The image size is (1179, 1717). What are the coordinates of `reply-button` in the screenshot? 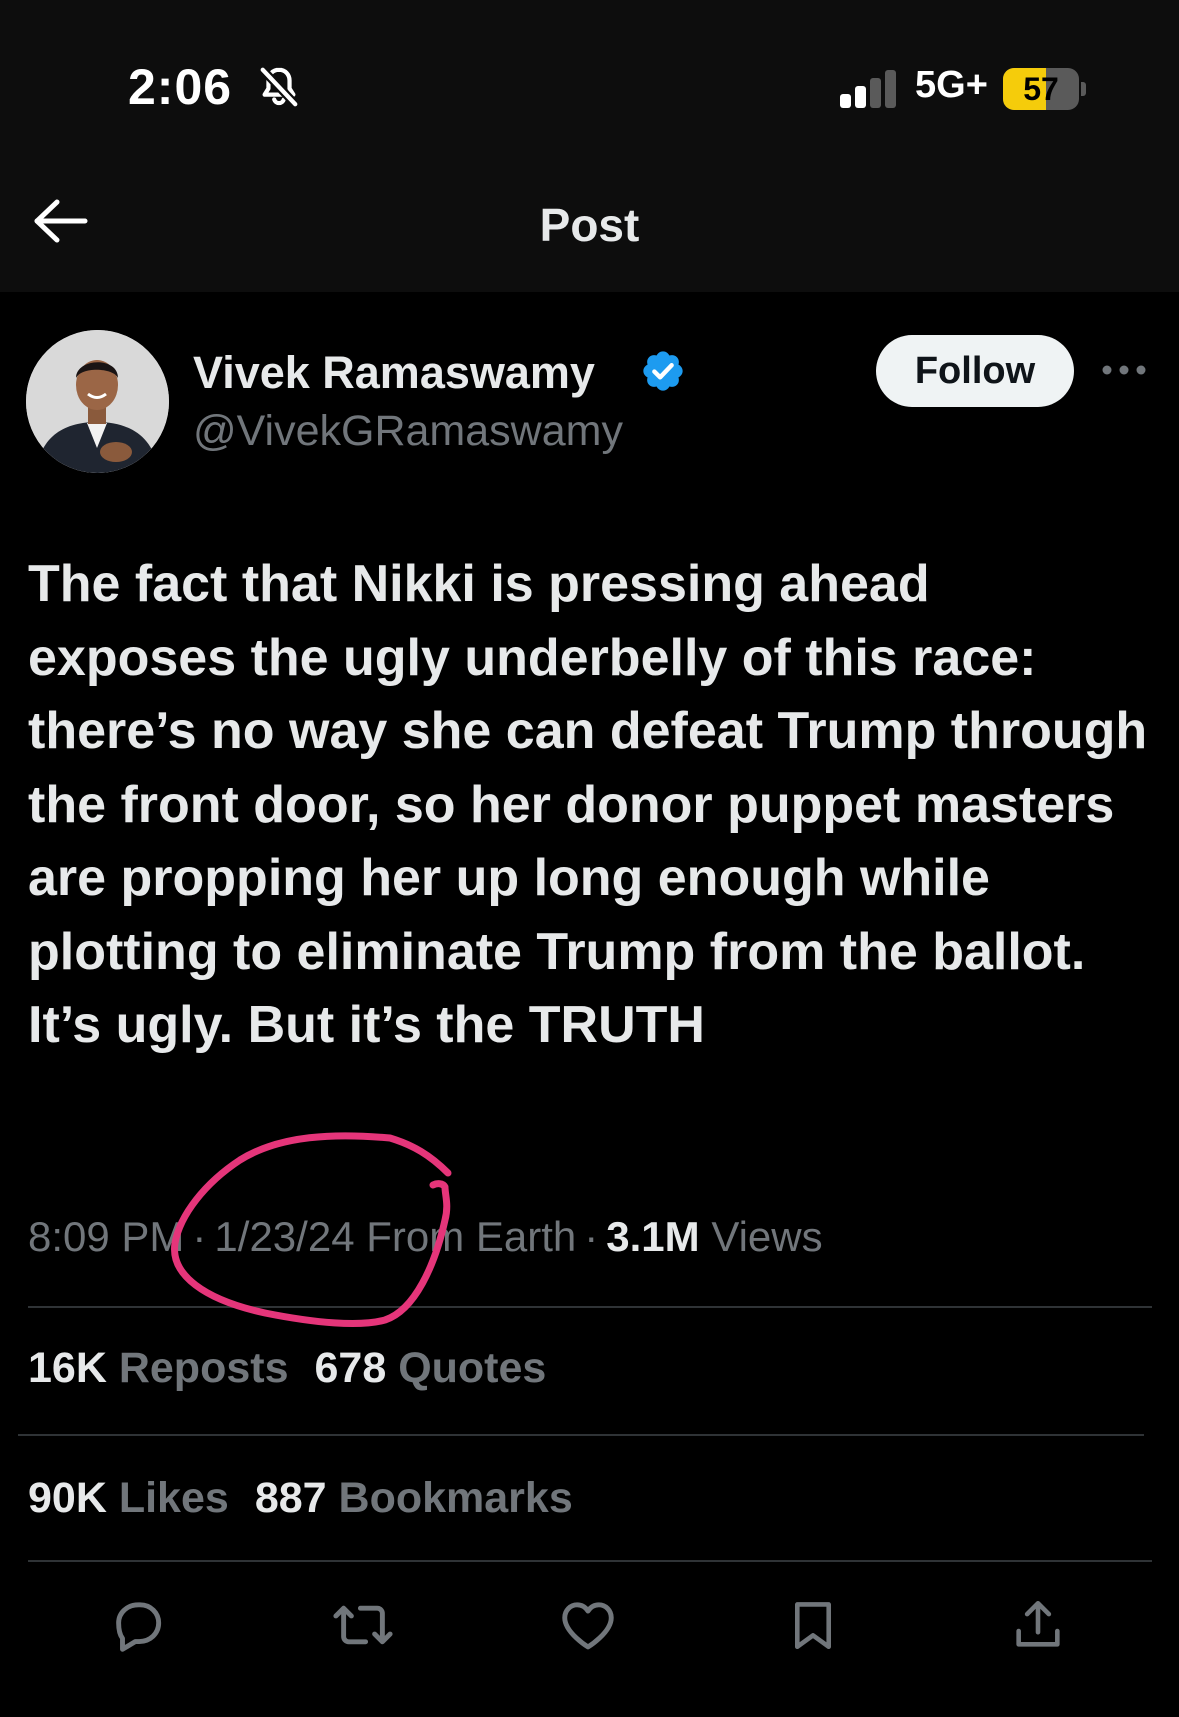 It's located at (138, 1625).